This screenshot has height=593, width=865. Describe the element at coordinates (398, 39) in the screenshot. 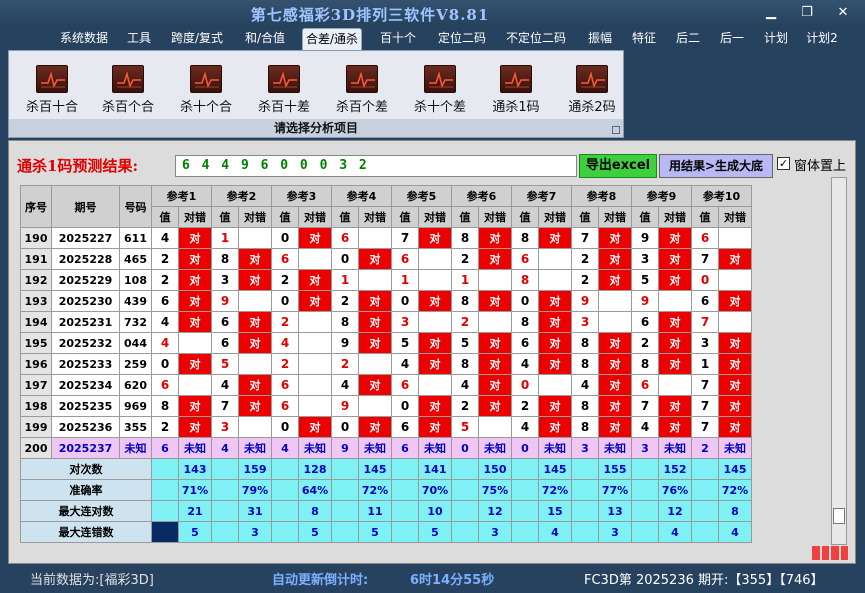

I see `menu-item: 百十个` at that location.